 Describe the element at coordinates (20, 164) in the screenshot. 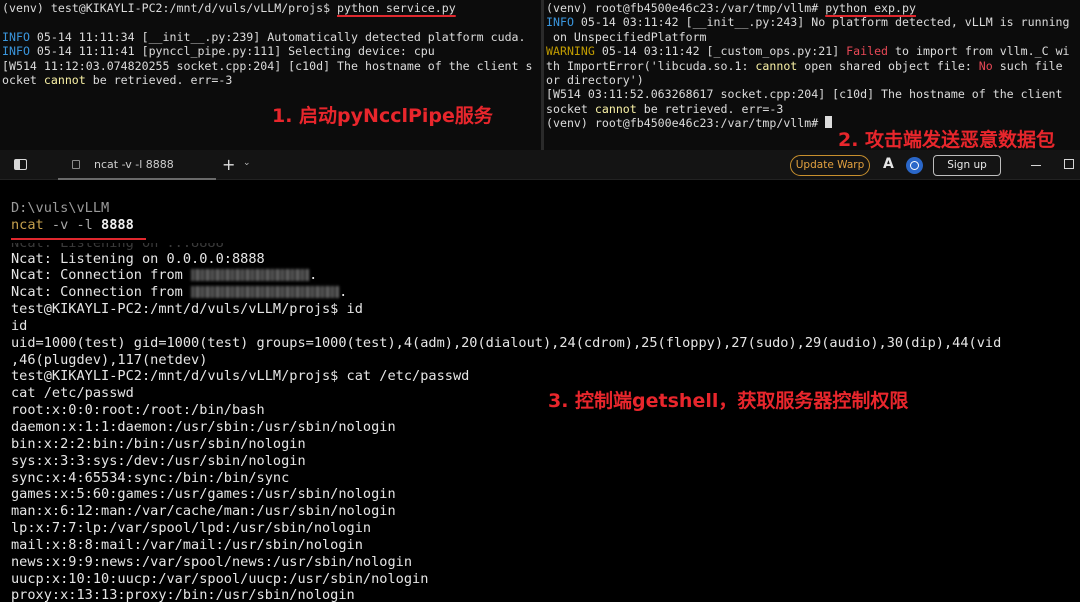

I see `sidebar-toggle-icon` at that location.